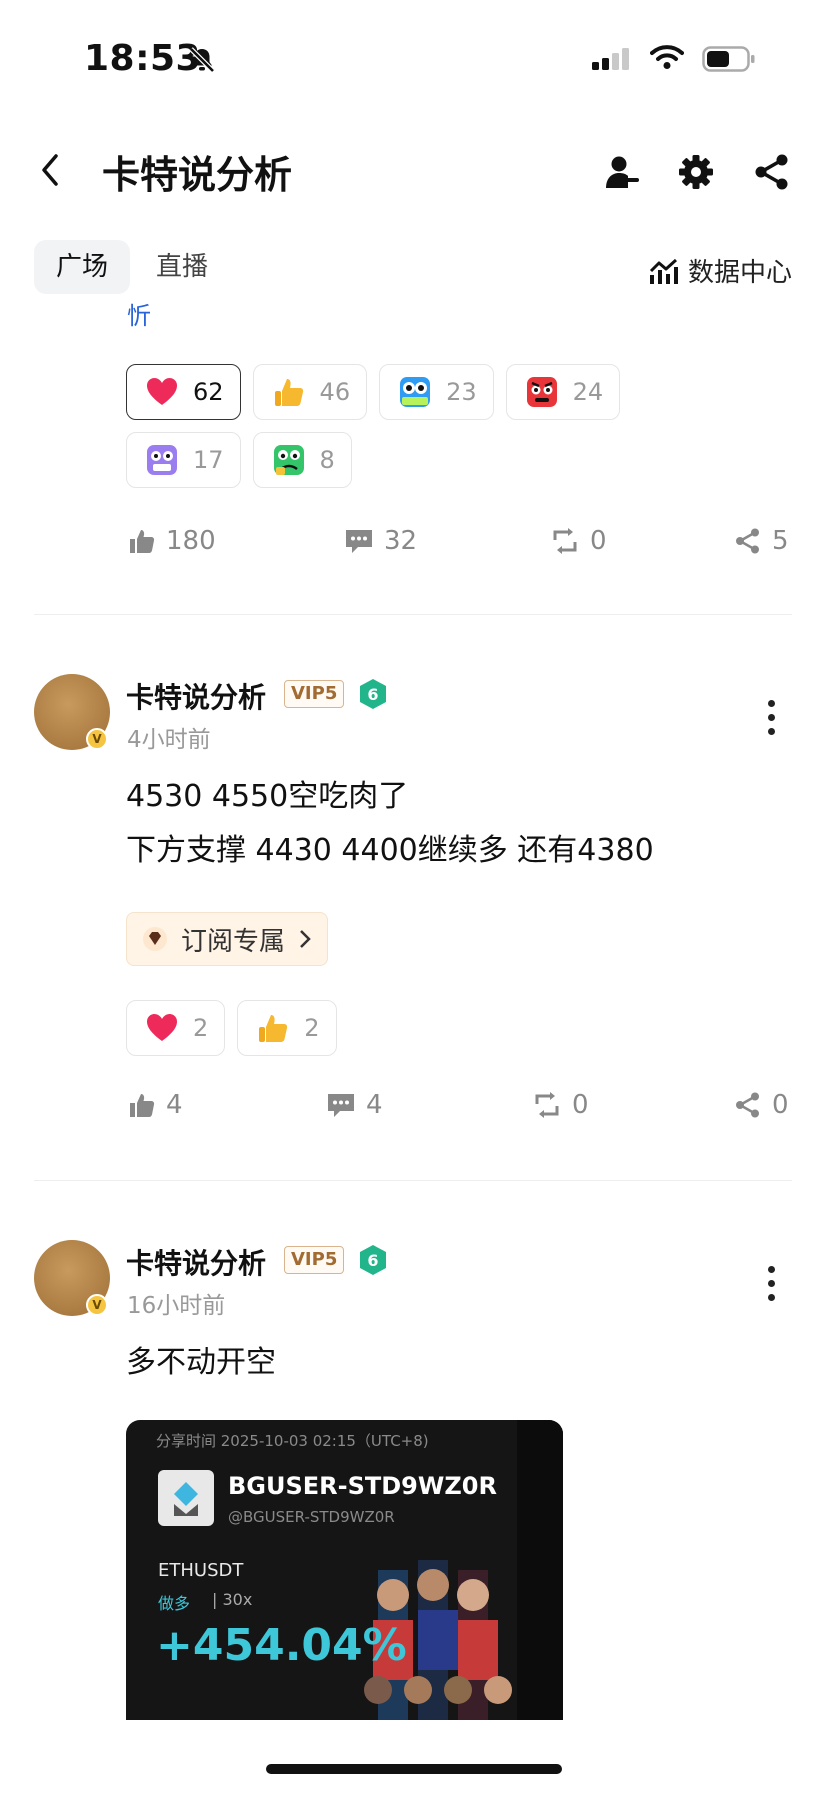  Describe the element at coordinates (143, 58) in the screenshot. I see `status-time: 18:53` at that location.